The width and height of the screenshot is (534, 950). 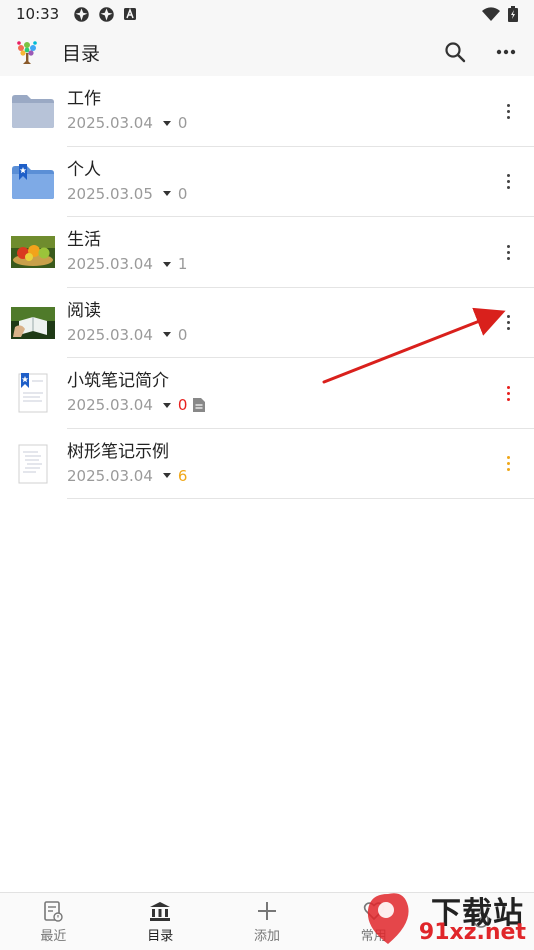 I want to click on page-title: 目录, so click(x=81, y=53).